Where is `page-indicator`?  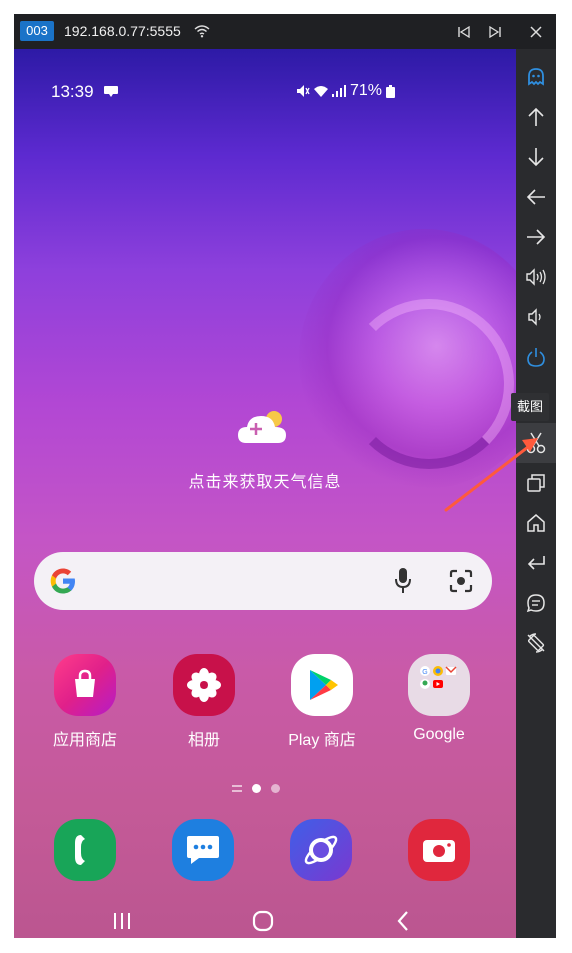 page-indicator is located at coordinates (256, 788).